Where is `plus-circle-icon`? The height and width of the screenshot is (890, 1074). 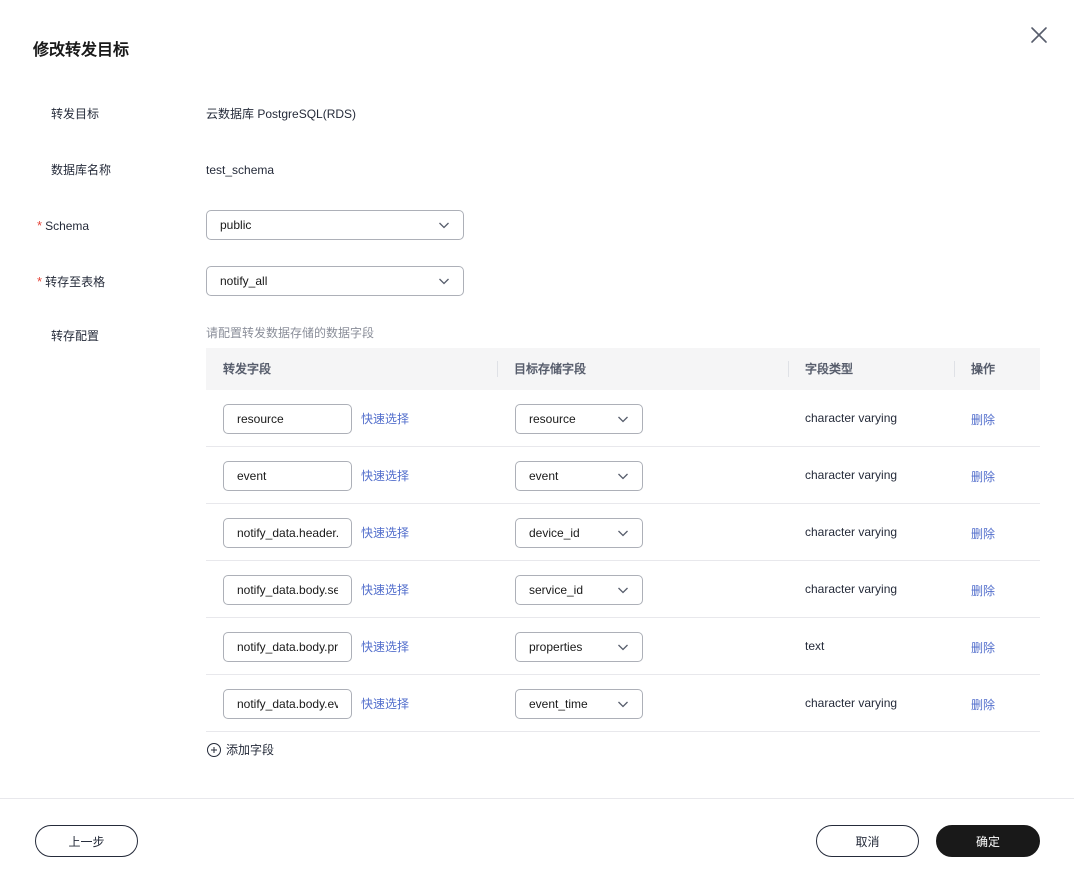 plus-circle-icon is located at coordinates (214, 749).